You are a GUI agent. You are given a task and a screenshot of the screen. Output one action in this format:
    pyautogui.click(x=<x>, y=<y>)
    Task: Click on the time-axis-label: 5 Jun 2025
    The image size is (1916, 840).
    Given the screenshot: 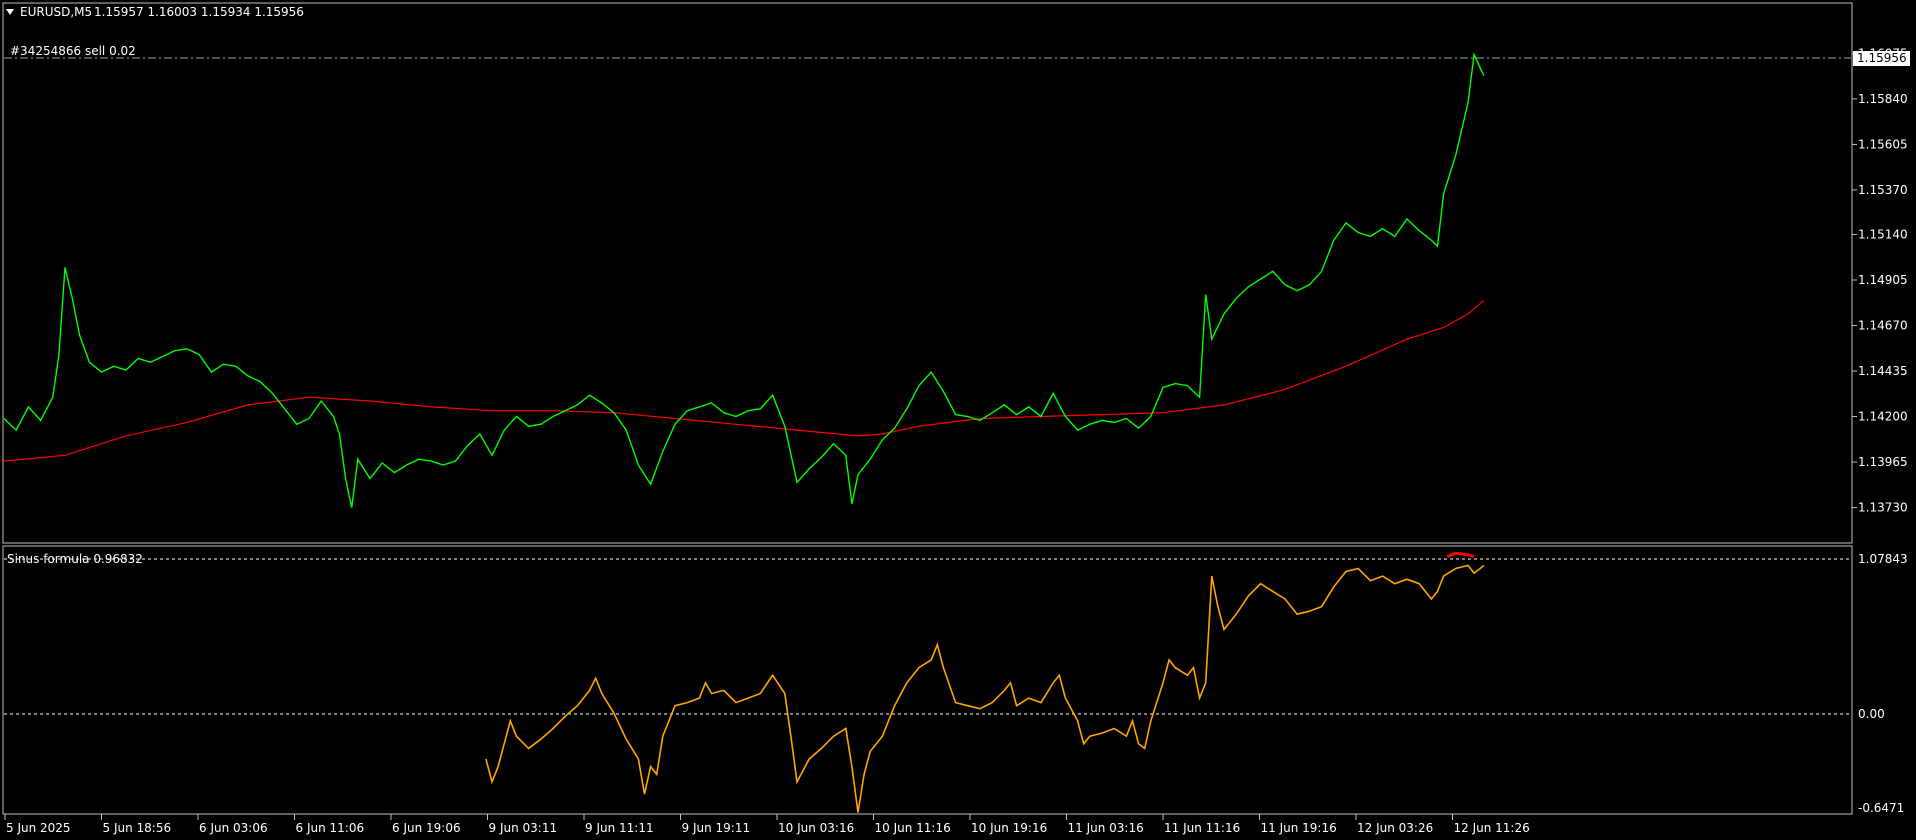 What is the action you would take?
    pyautogui.click(x=38, y=828)
    